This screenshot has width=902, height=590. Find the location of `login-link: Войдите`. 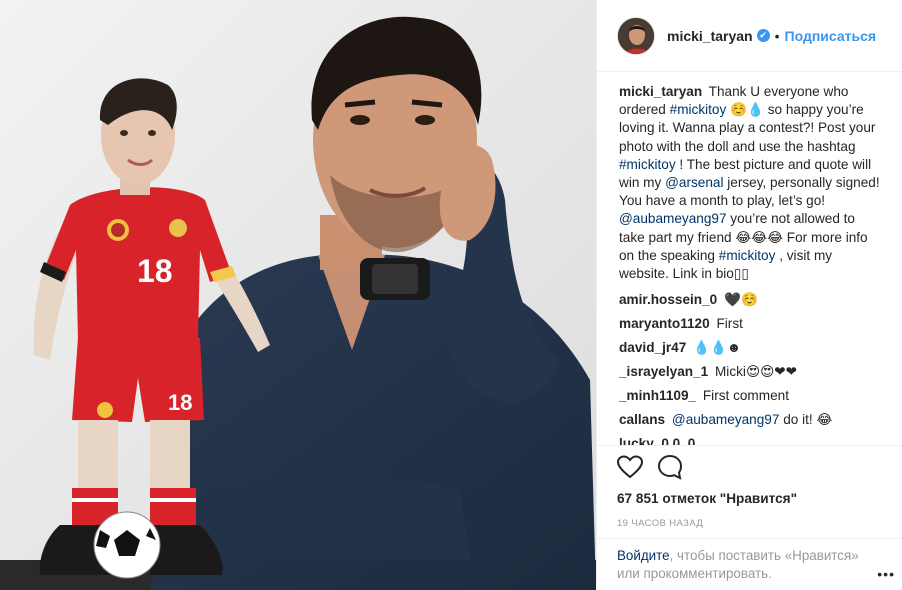

login-link: Войдите is located at coordinates (643, 555).